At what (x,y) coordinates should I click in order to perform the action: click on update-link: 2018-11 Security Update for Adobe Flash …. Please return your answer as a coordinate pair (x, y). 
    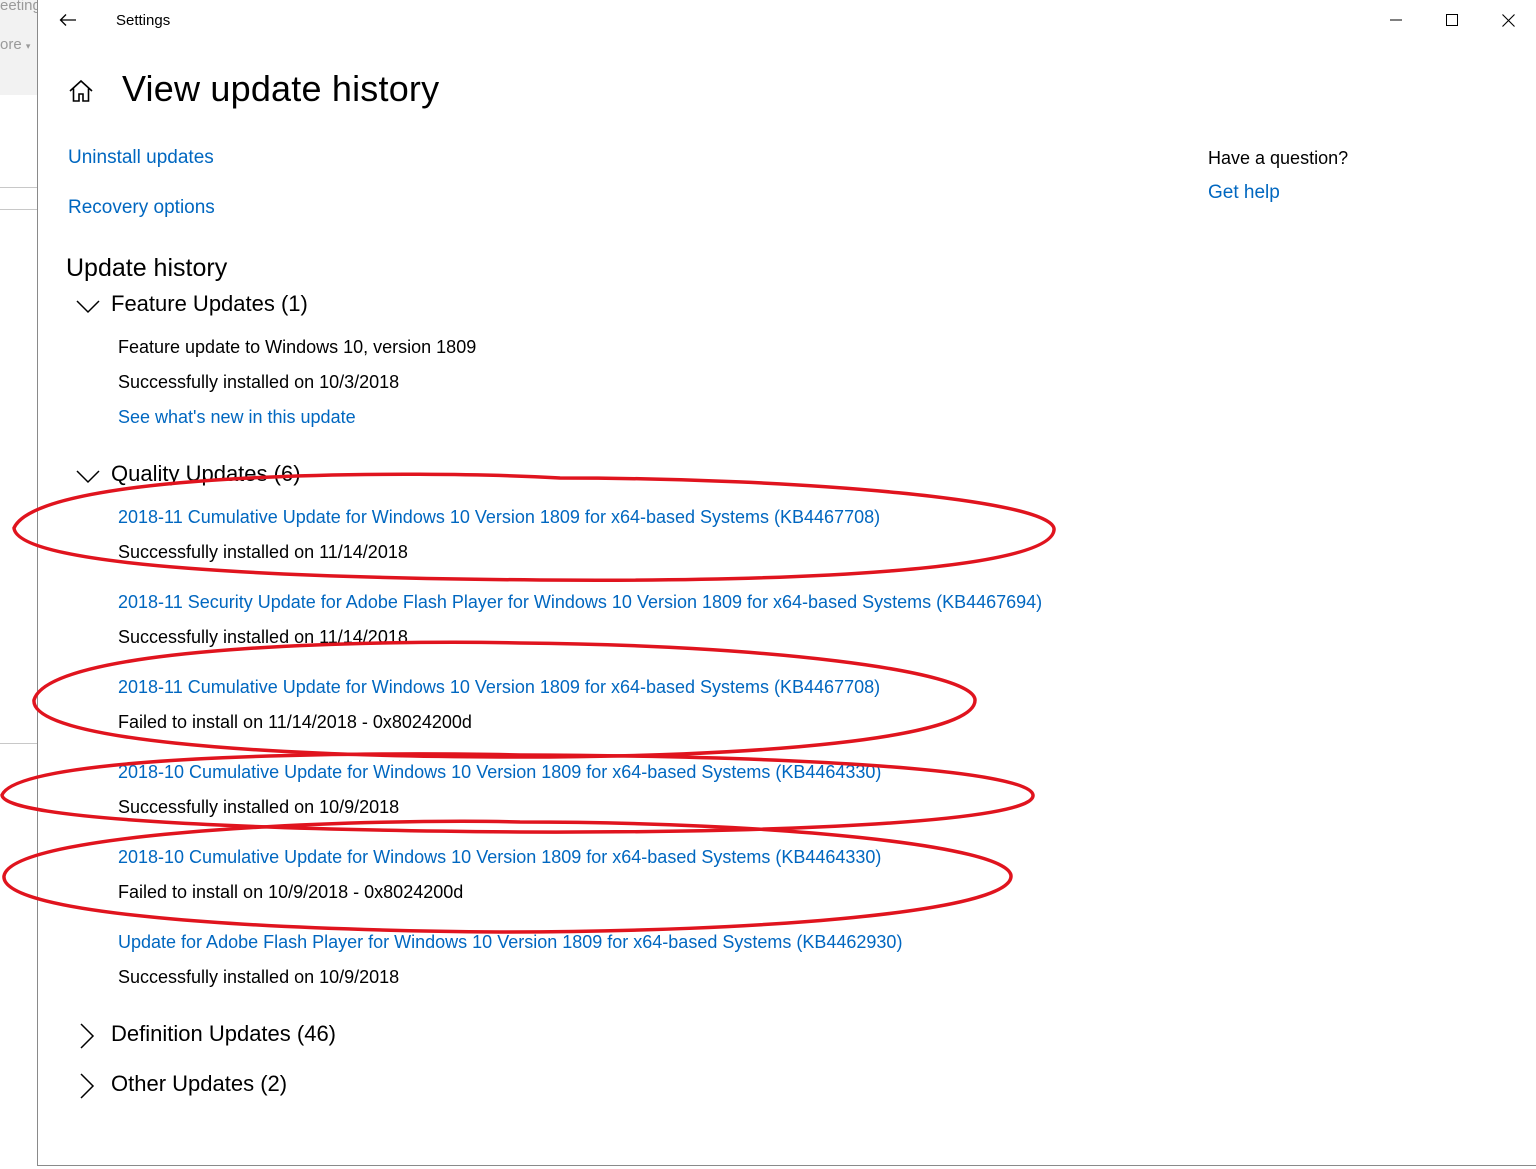
    Looking at the image, I should click on (580, 602).